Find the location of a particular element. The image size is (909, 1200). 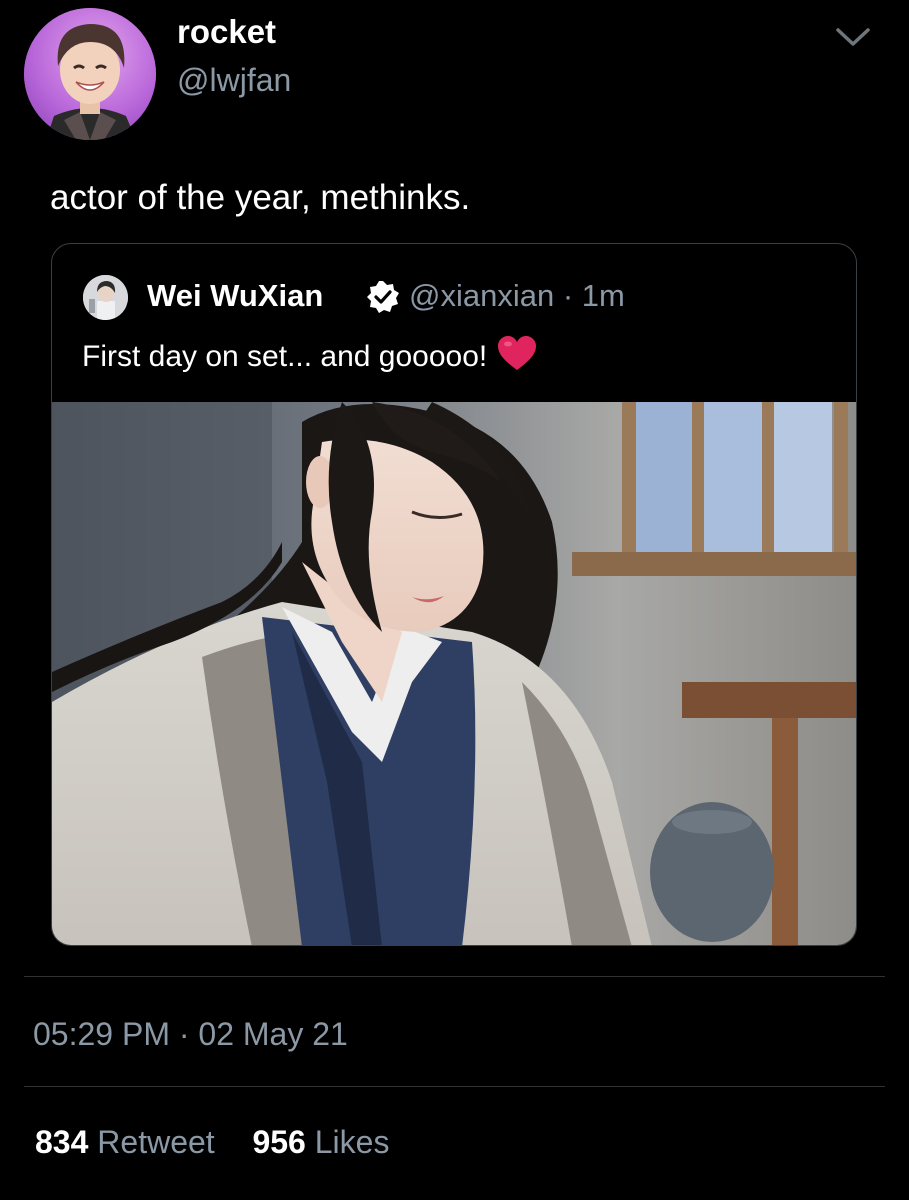

likes-count-number: 956 is located at coordinates (279, 1142).